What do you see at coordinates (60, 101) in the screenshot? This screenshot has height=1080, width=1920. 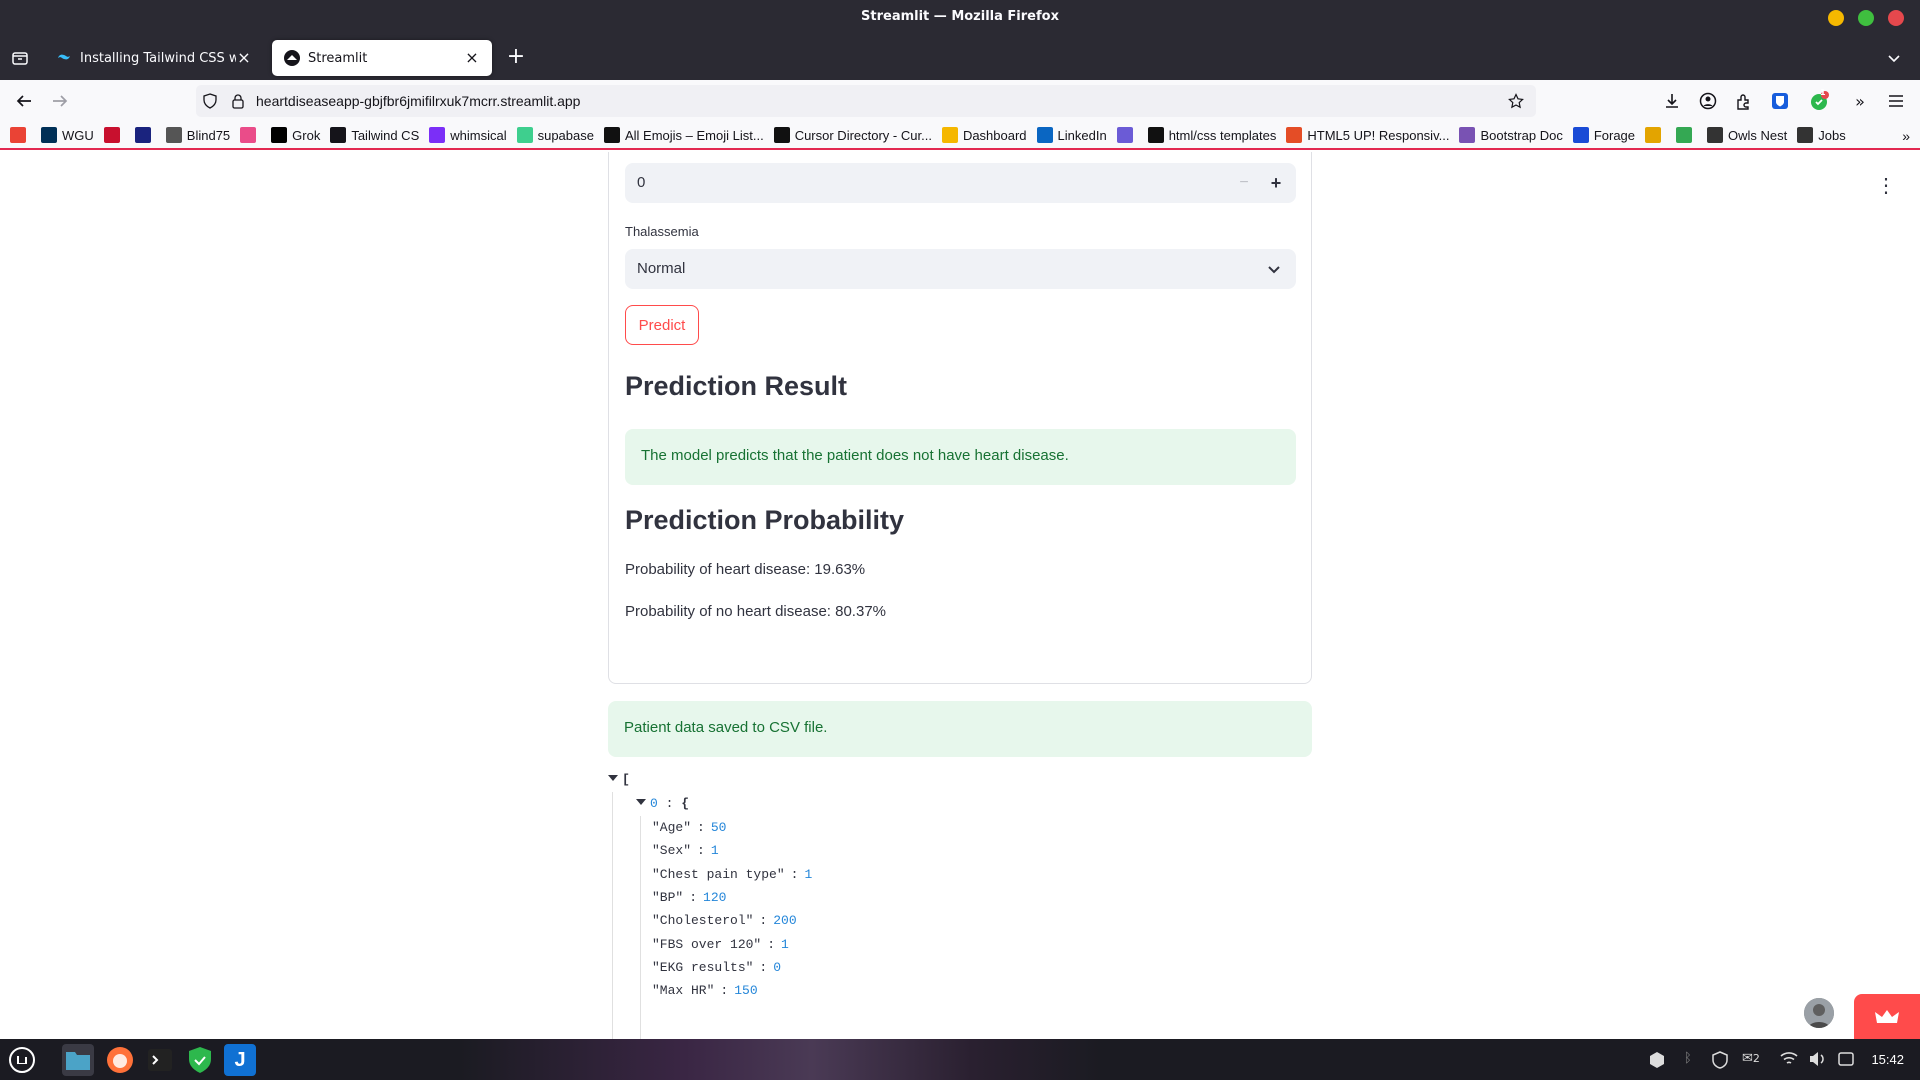 I see `forward-arrow-icon` at bounding box center [60, 101].